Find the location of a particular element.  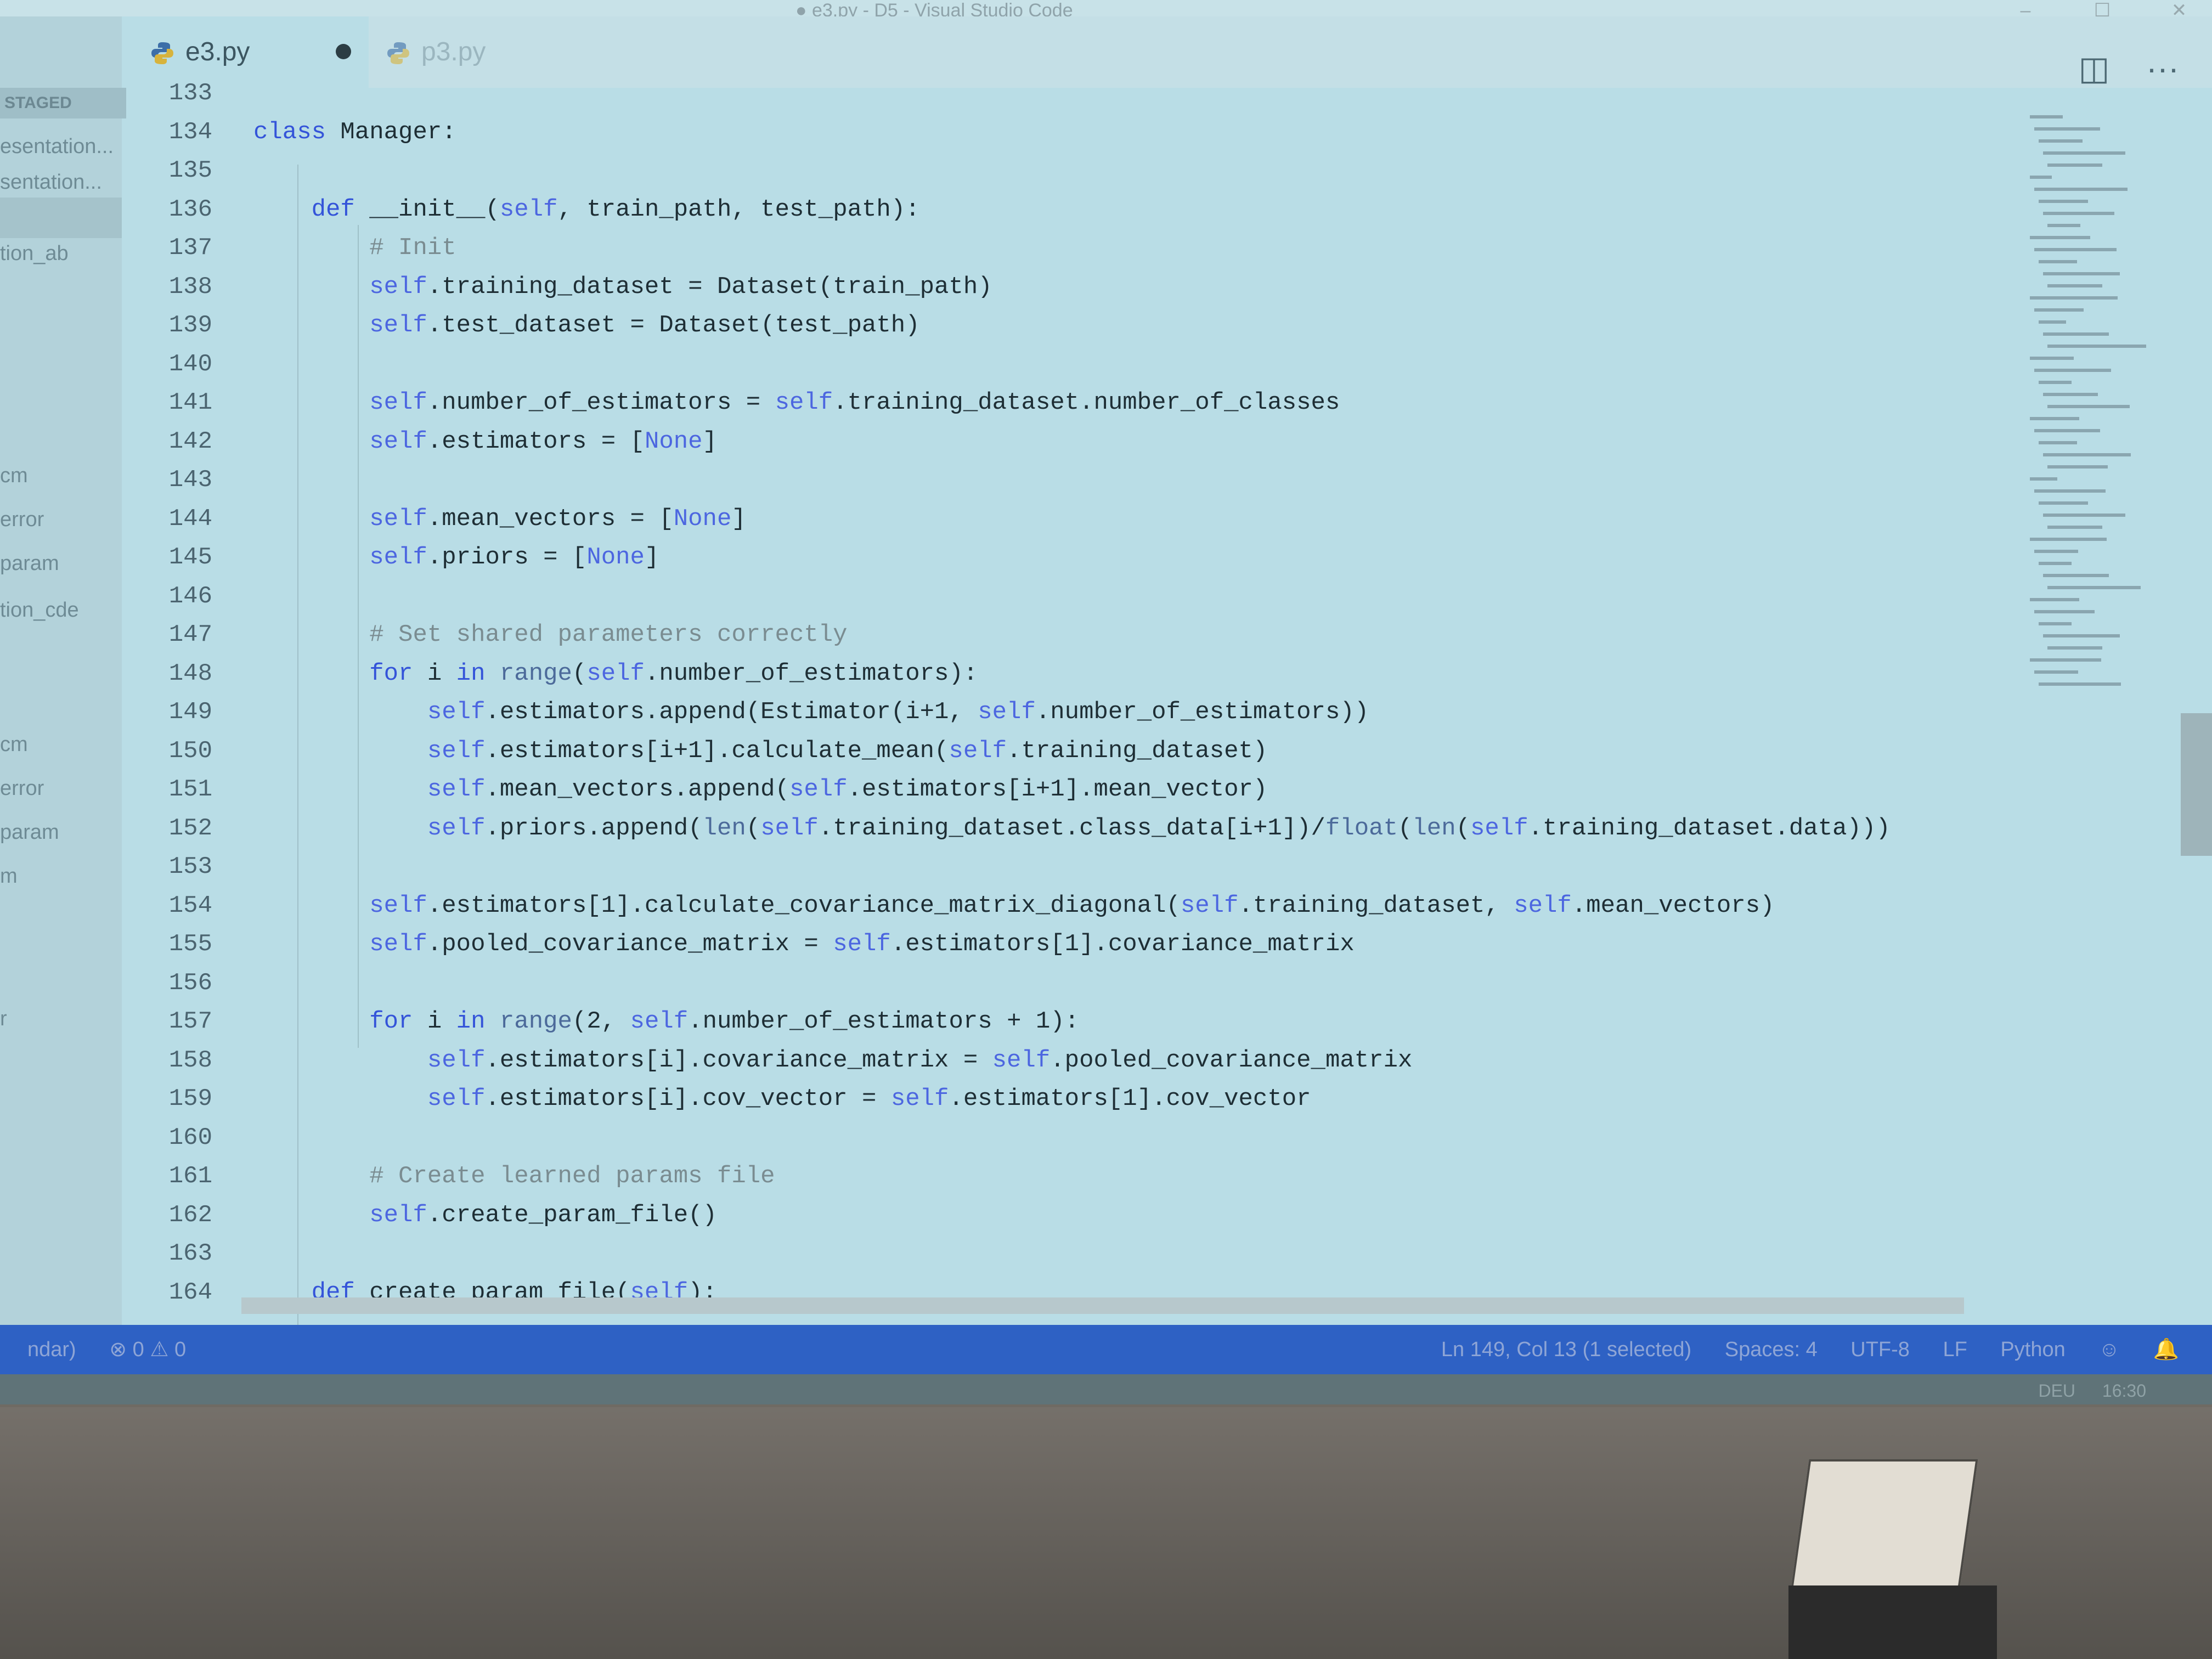

line-ending: LF is located at coordinates (1955, 1349).